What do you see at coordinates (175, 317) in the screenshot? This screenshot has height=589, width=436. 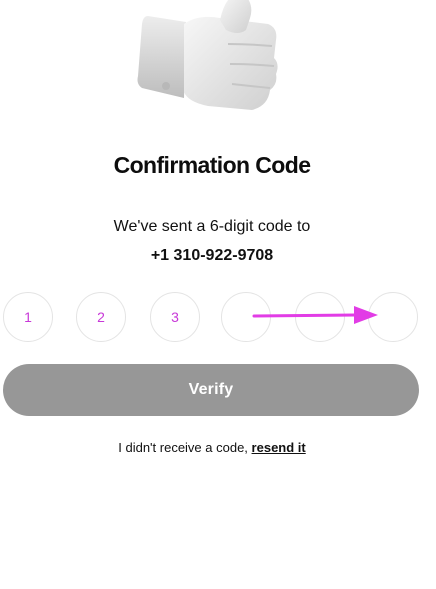 I see `code-digit-3: 3` at bounding box center [175, 317].